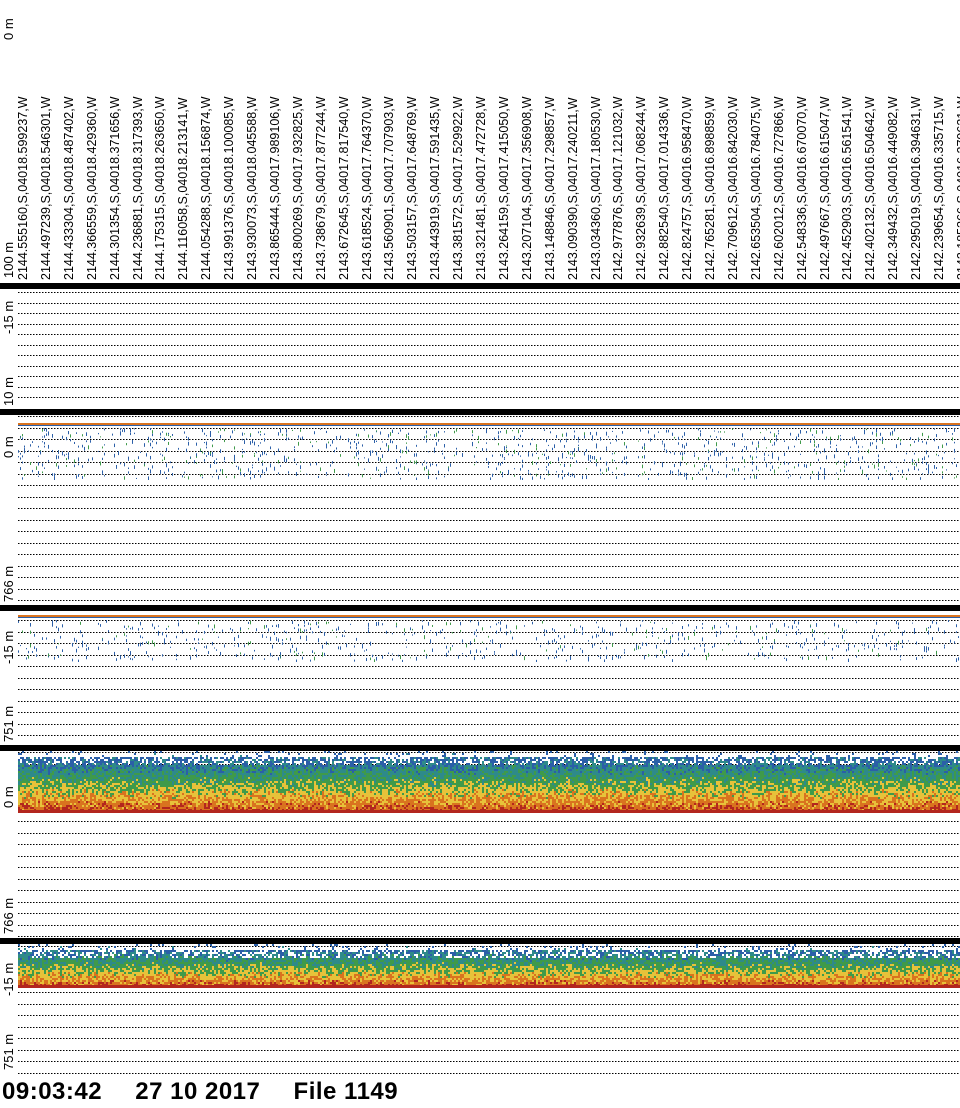 This screenshot has height=1108, width=960. Describe the element at coordinates (489, 345) in the screenshot. I see `grid-line` at that location.